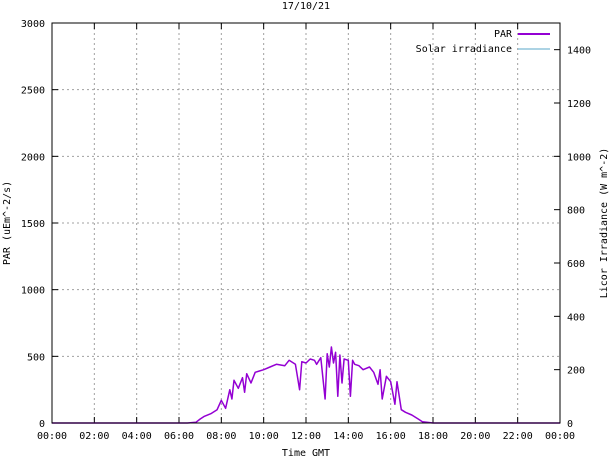 This screenshot has height=459, width=612. I want to click on x-tick-label: 22:00, so click(518, 436).